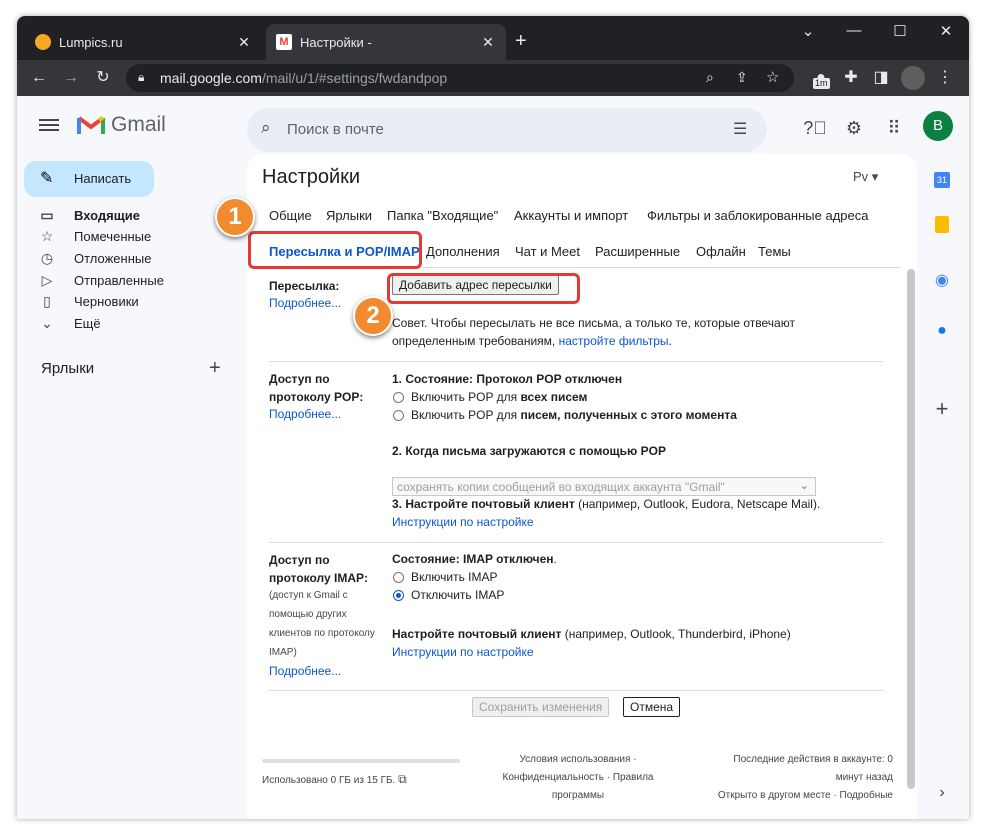 The height and width of the screenshot is (835, 985). I want to click on tab-strip: Lumpics.ru ✕ M Настройки - ✕ + ⌄ — ☐ ✕, so click(493, 38).